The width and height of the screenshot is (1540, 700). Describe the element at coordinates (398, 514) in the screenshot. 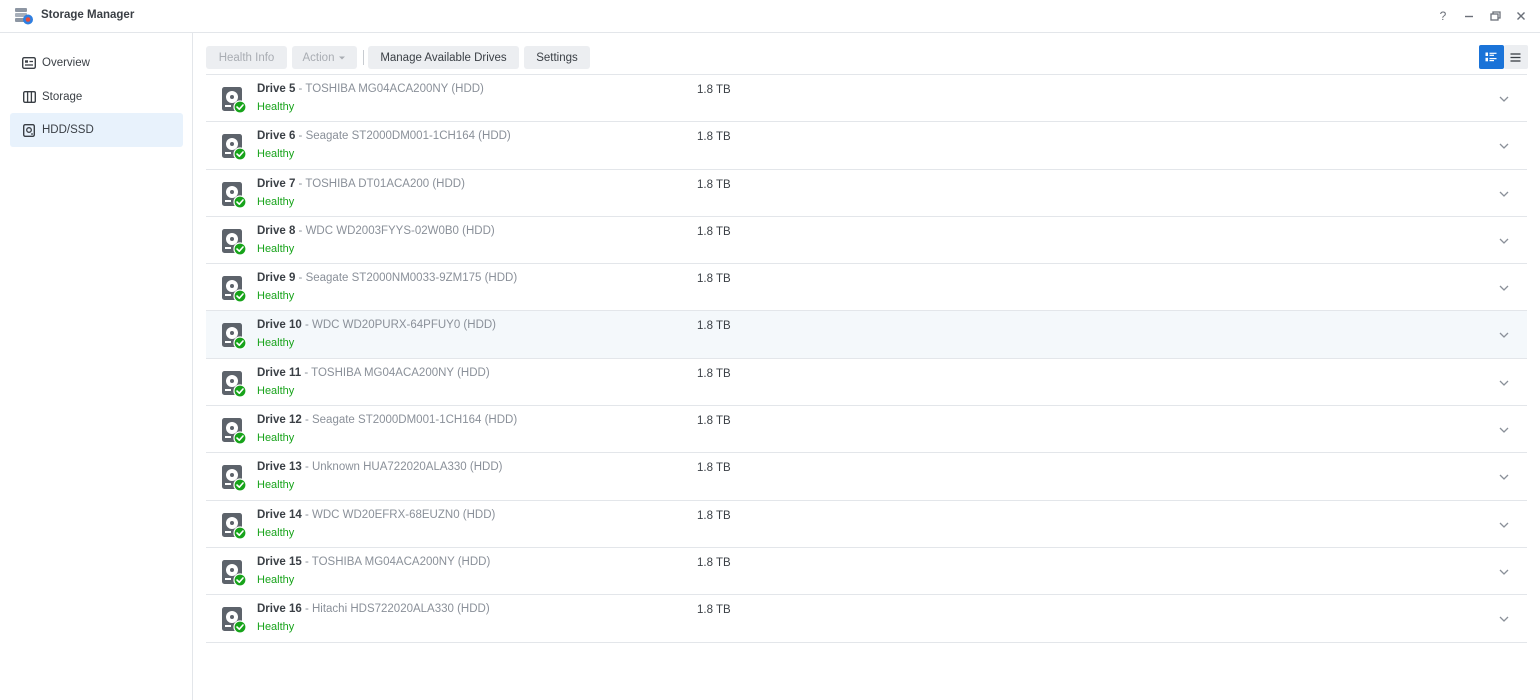

I see `drive-model: - WDC WD20EFRX-68EUZN0 (HDD)` at that location.